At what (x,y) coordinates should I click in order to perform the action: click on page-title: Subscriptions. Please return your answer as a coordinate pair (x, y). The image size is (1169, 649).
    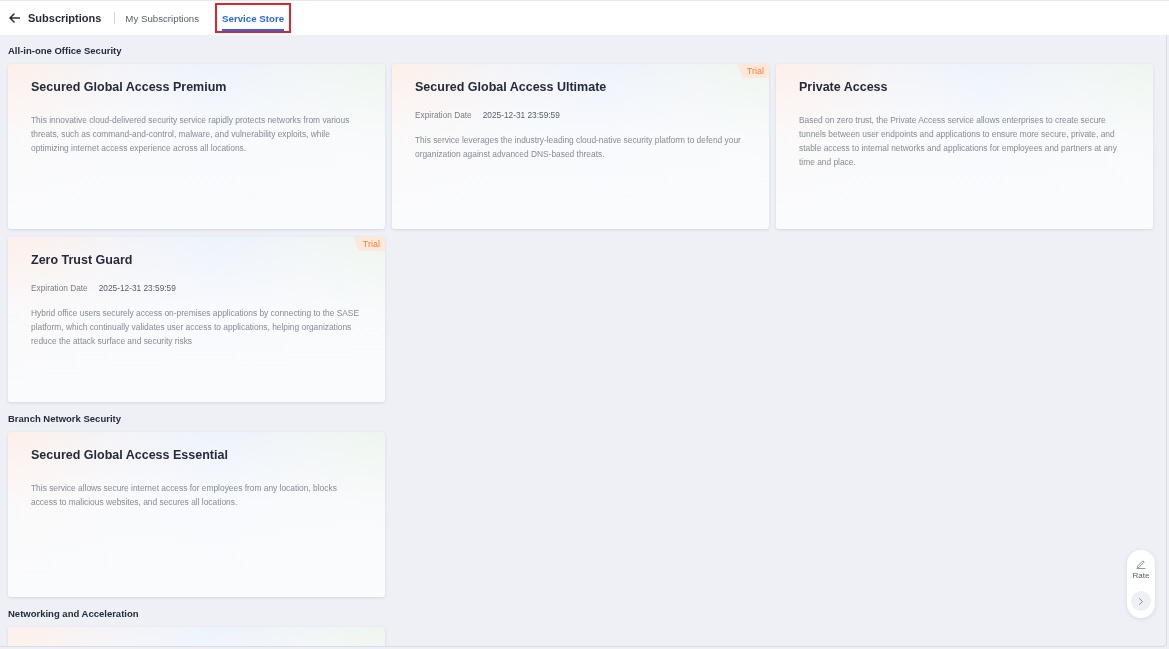
    Looking at the image, I should click on (65, 18).